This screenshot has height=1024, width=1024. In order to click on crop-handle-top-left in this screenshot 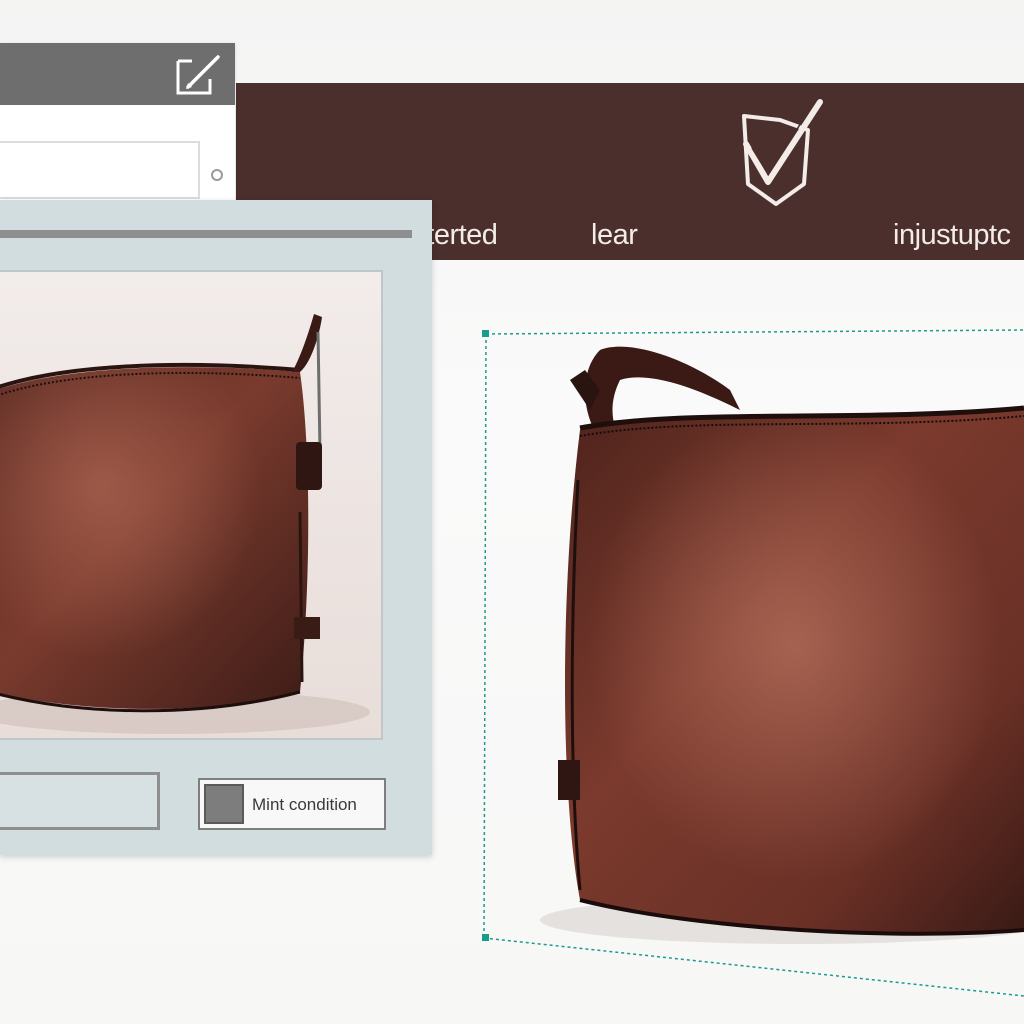, I will do `click(485, 333)`.